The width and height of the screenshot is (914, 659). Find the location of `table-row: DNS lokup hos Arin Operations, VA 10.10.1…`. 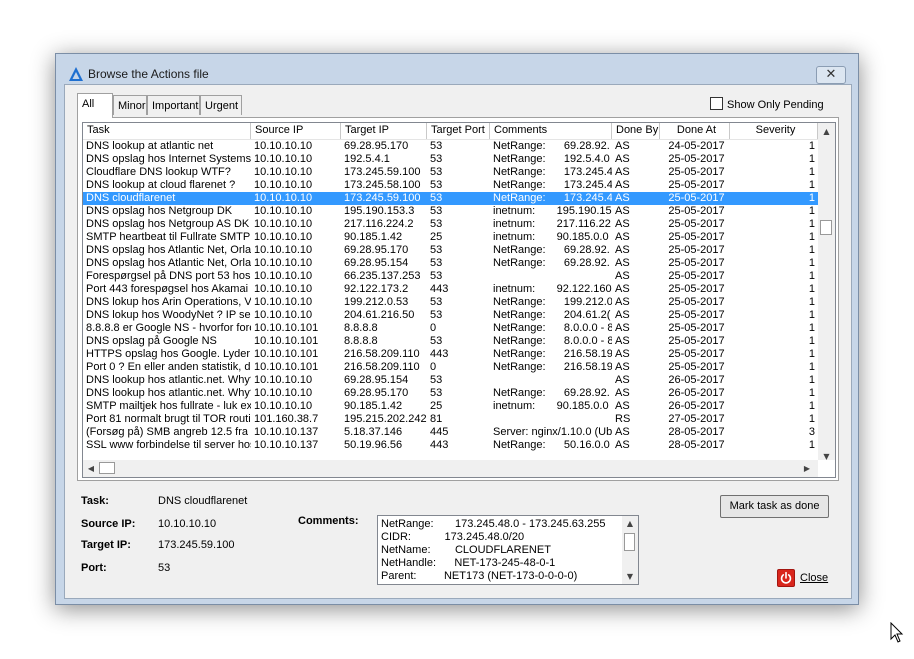

table-row: DNS lokup hos Arin Operations, VA 10.10.1… is located at coordinates (450, 302).